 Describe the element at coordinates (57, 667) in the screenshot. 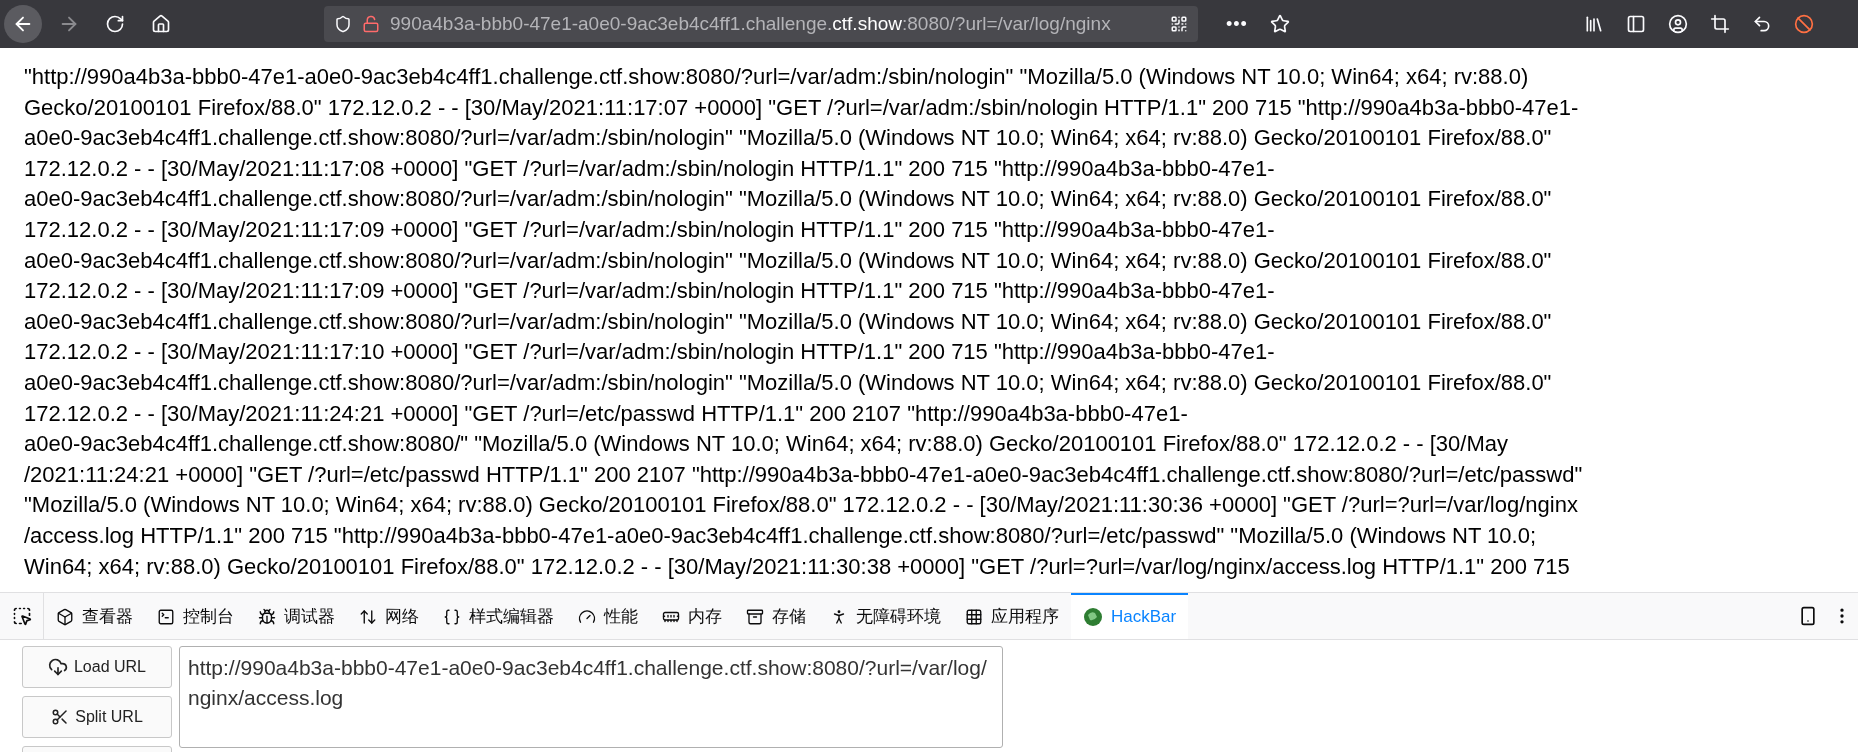

I see `cloud-download-icon` at that location.